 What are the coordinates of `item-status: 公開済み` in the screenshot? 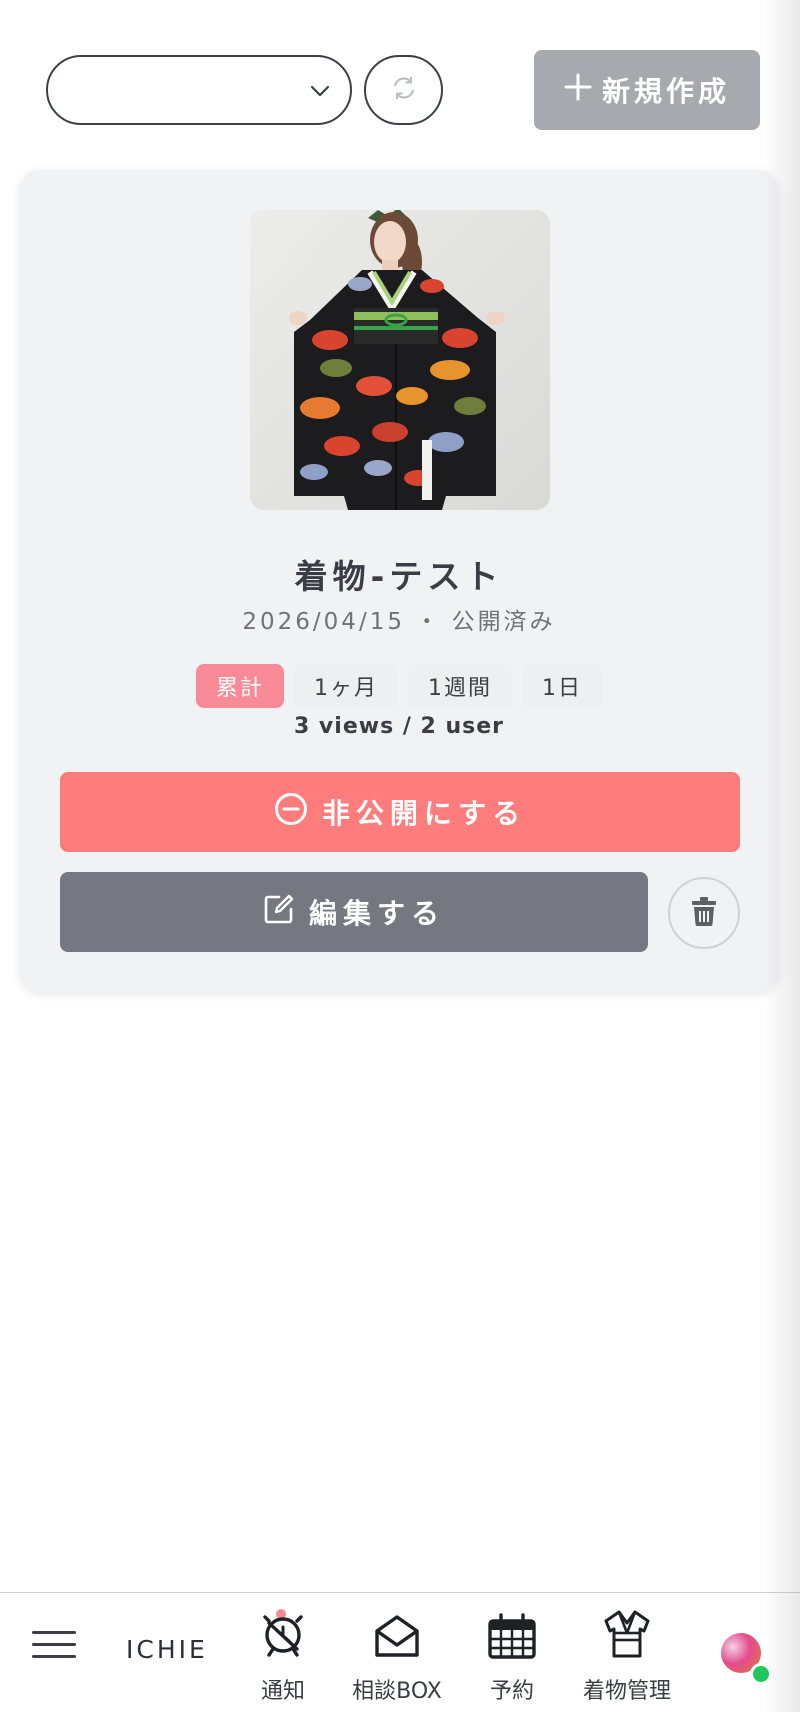 It's located at (503, 622).